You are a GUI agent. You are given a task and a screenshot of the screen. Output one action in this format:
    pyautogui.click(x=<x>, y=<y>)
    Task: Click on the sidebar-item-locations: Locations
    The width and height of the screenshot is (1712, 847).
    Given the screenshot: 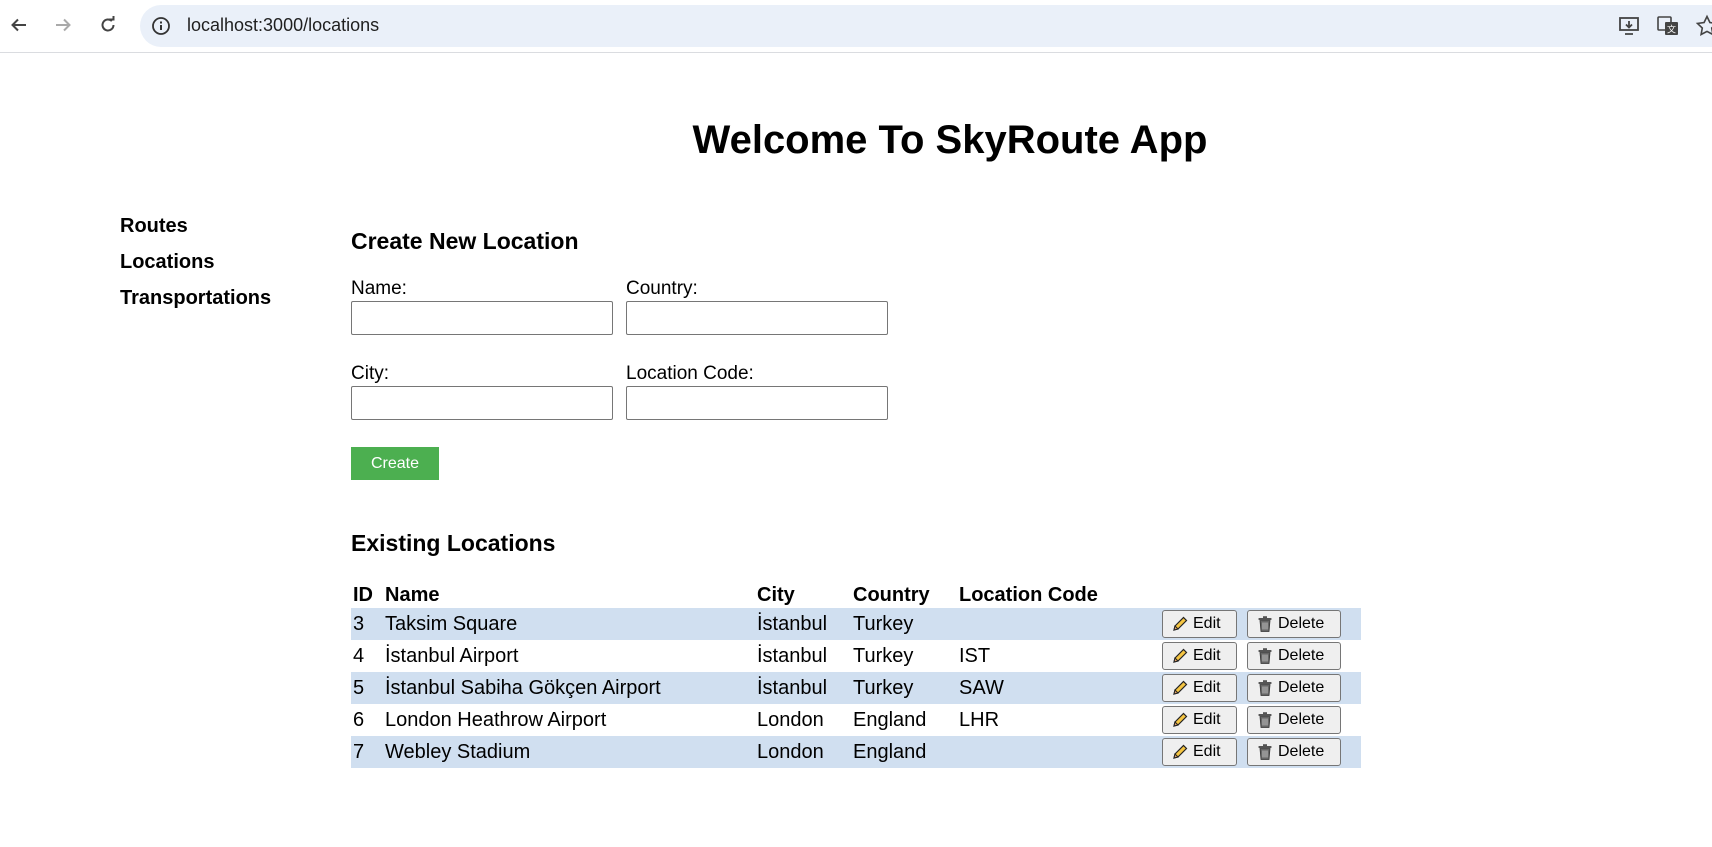 What is the action you would take?
    pyautogui.click(x=195, y=267)
    